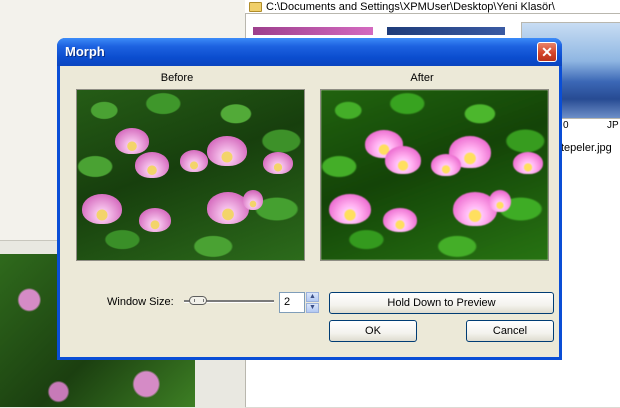 The image size is (620, 408). Describe the element at coordinates (510, 331) in the screenshot. I see `cancel-button: Cancel` at that location.